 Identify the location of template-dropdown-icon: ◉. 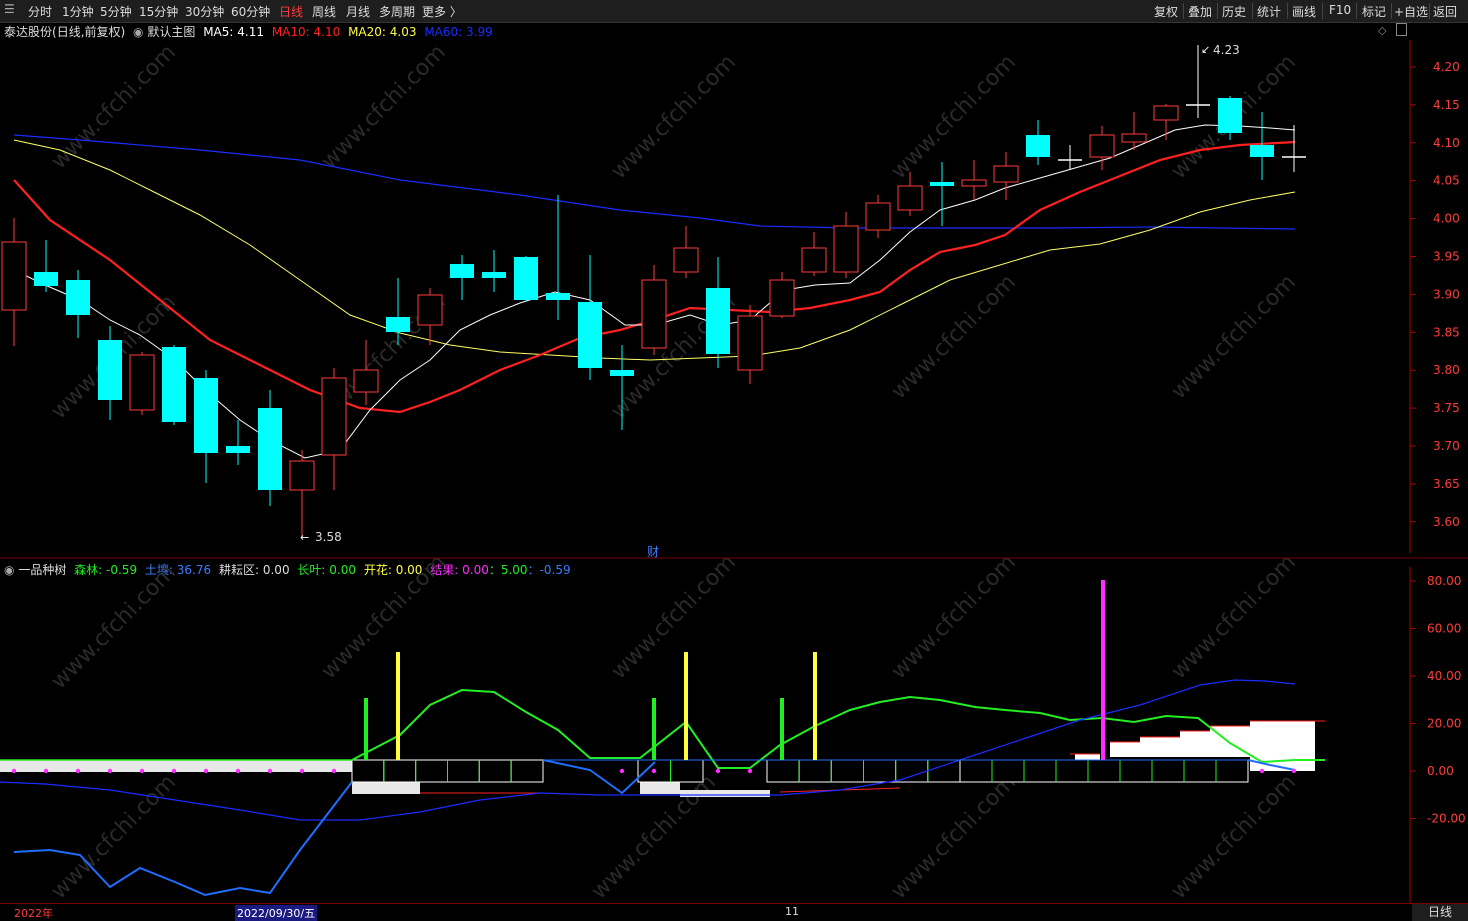
(138, 32).